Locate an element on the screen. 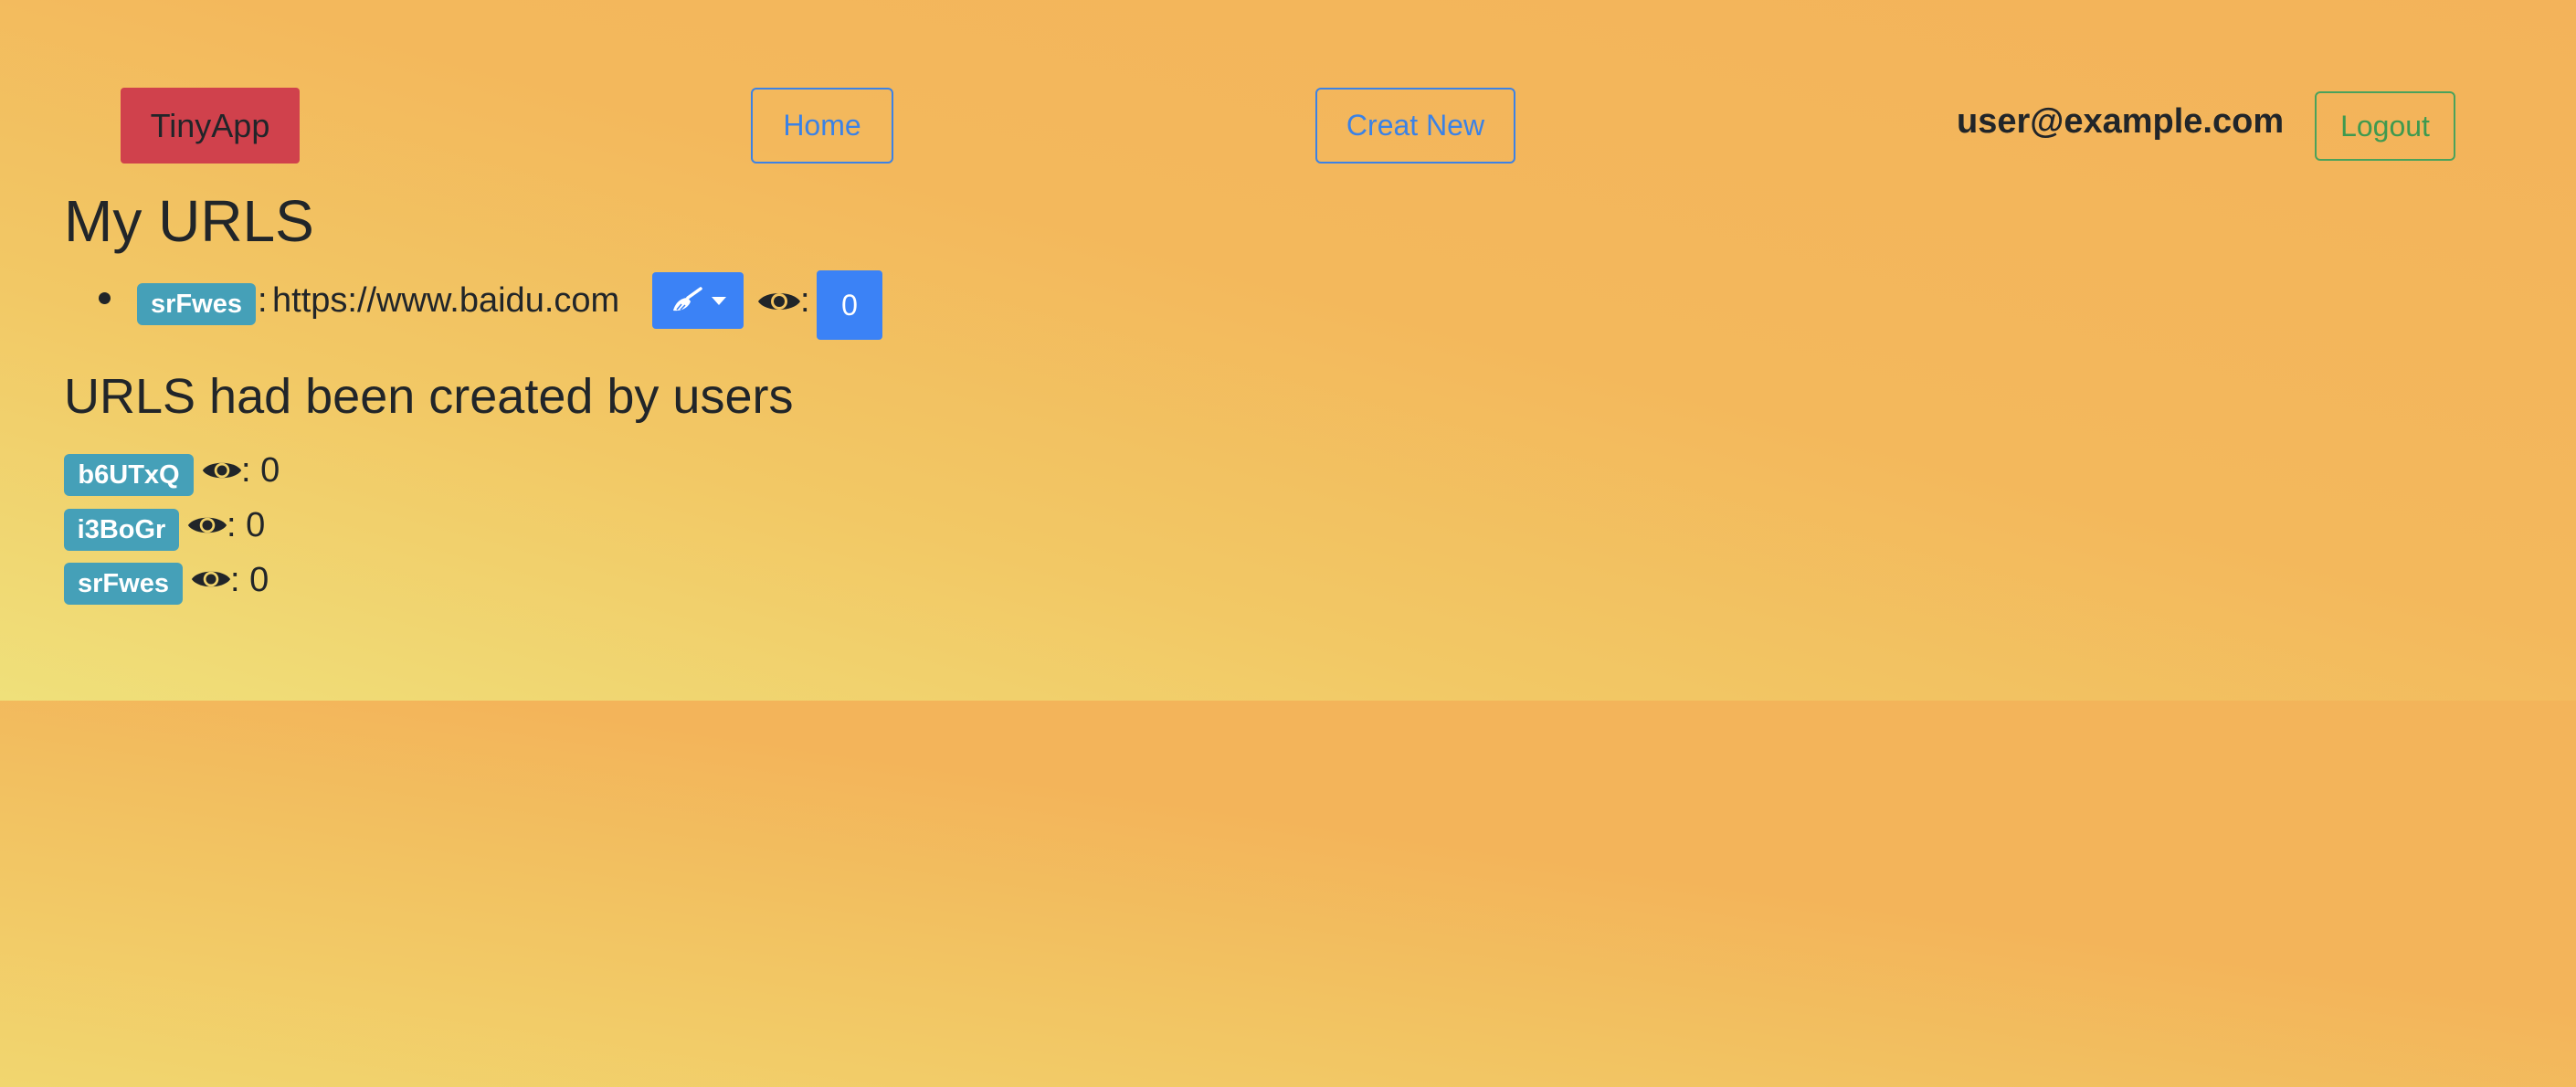 The height and width of the screenshot is (1087, 2576). user-url-short-id-badge: srFwes is located at coordinates (123, 584).